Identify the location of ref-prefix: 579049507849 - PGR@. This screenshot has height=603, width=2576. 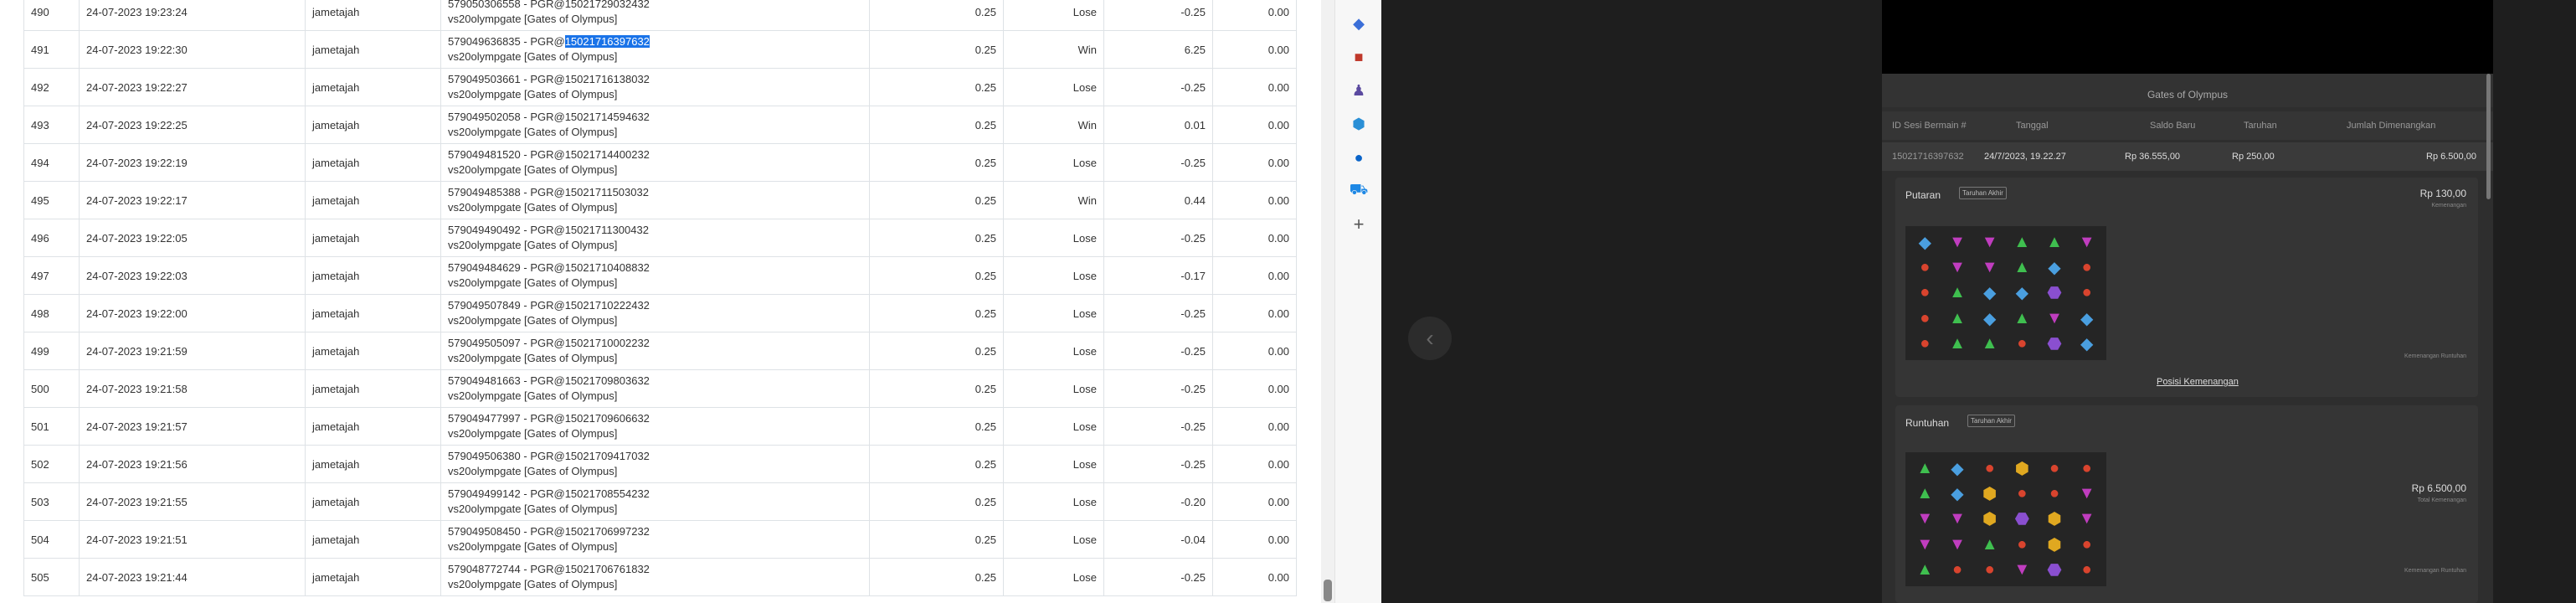
(507, 305).